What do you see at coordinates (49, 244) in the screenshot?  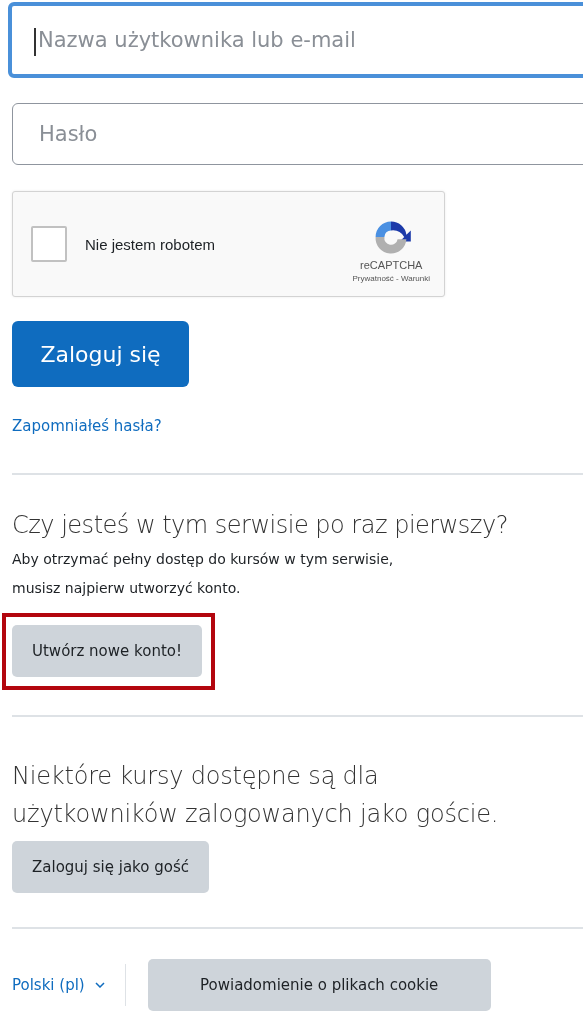 I see `checkbox` at bounding box center [49, 244].